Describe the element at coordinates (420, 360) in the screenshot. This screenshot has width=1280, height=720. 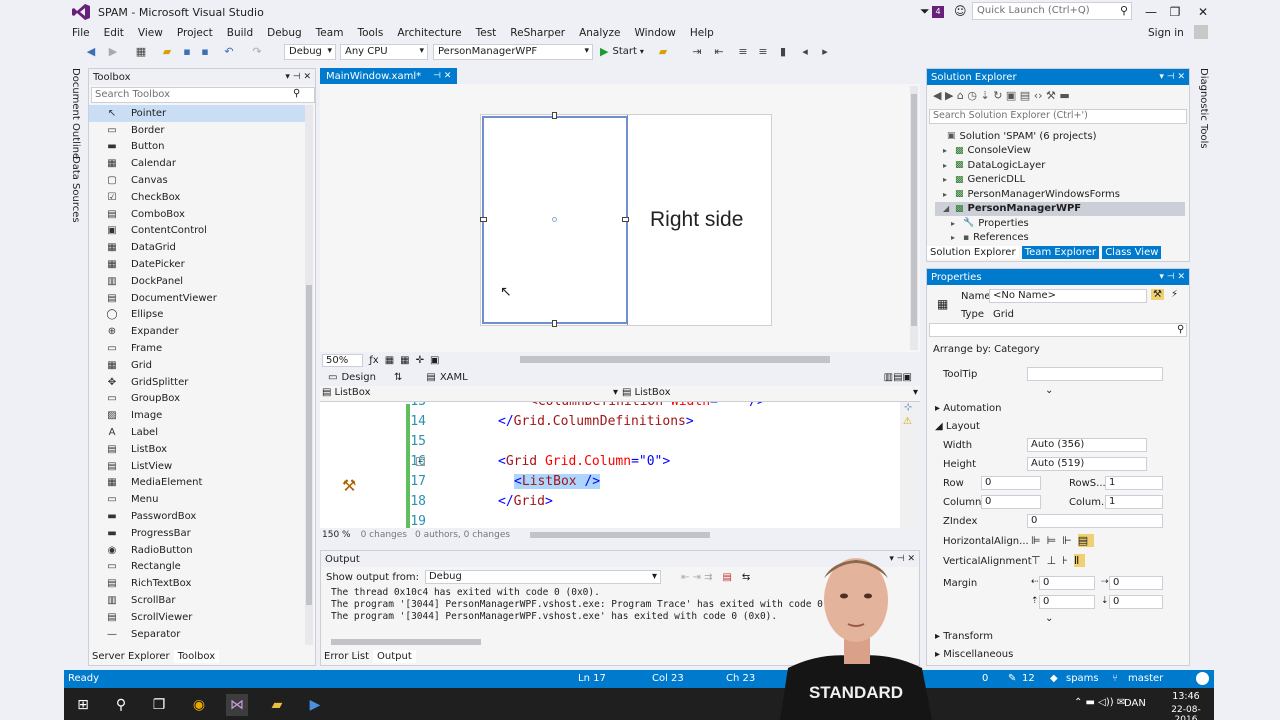
I see `snap-lines-icon: ✛` at that location.